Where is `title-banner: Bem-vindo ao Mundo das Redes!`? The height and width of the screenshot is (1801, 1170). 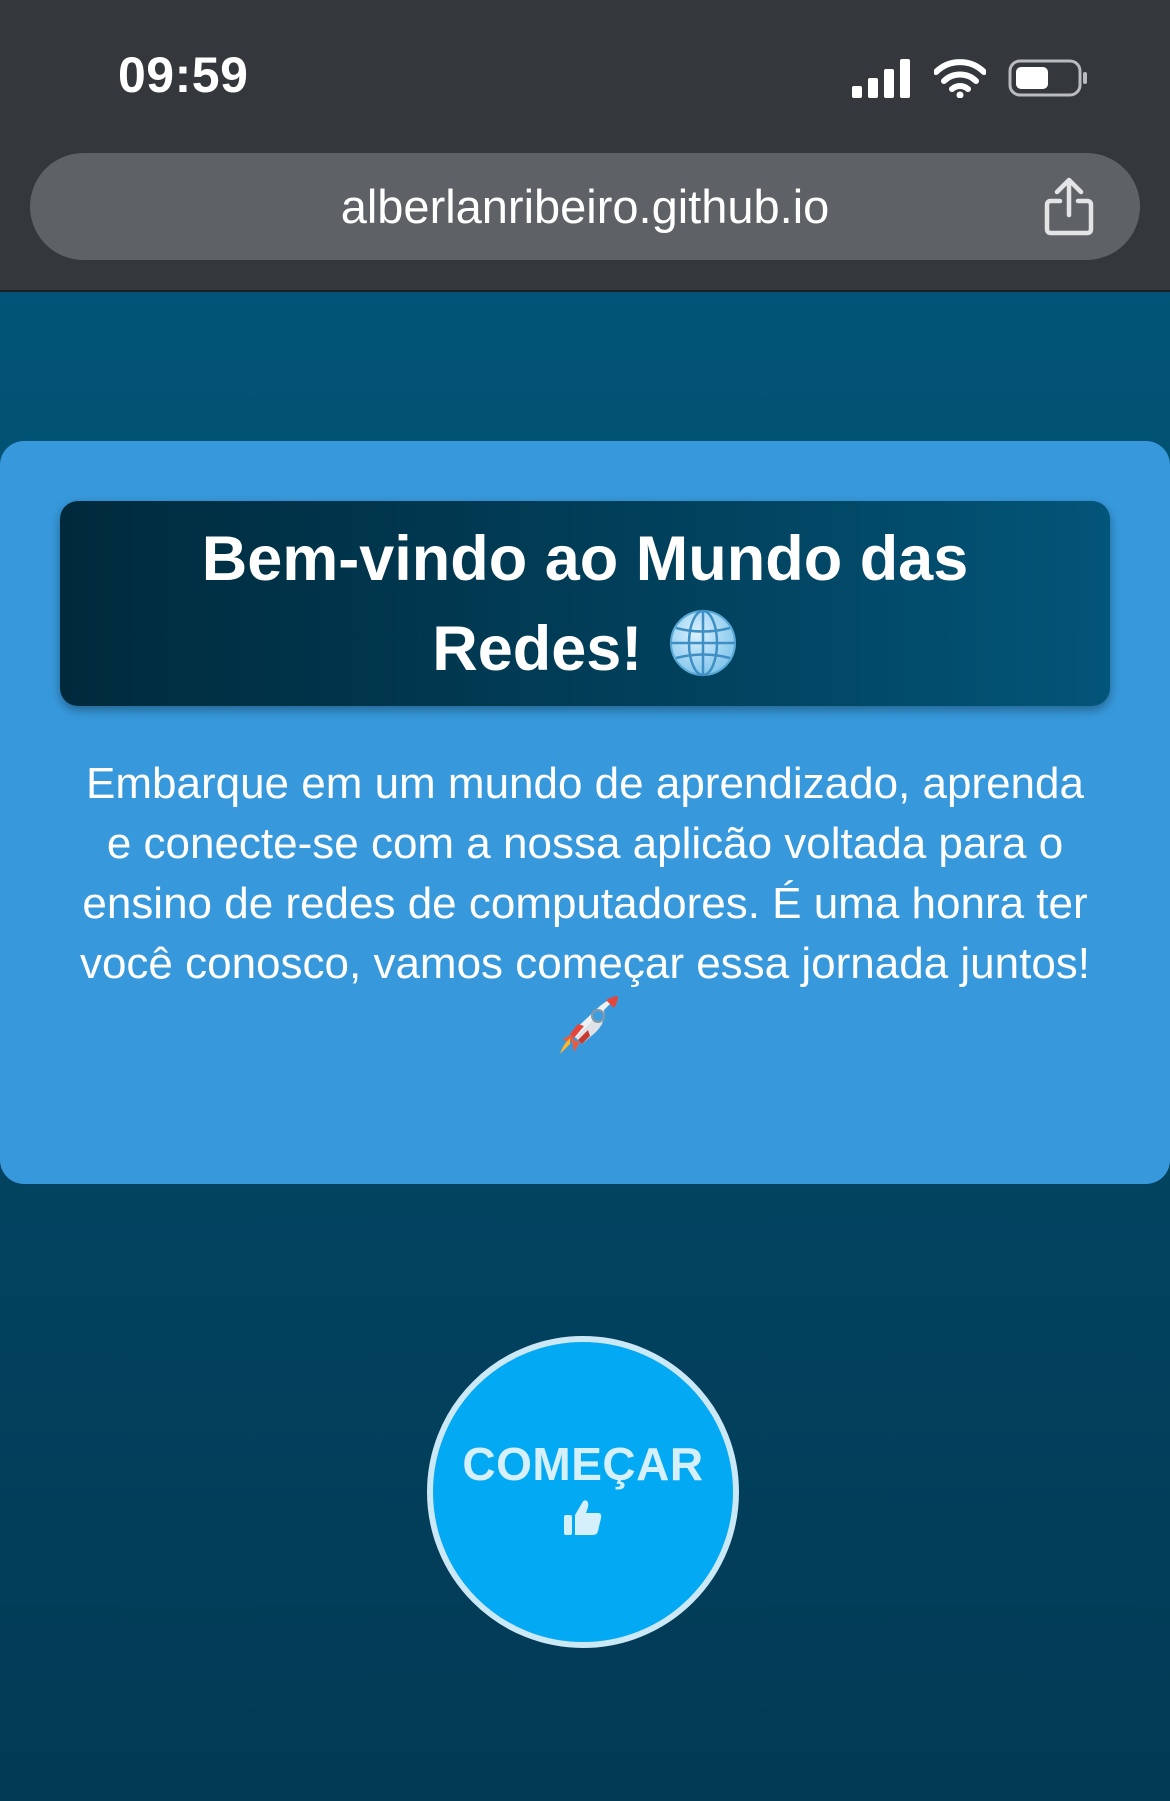 title-banner: Bem-vindo ao Mundo das Redes! is located at coordinates (585, 603).